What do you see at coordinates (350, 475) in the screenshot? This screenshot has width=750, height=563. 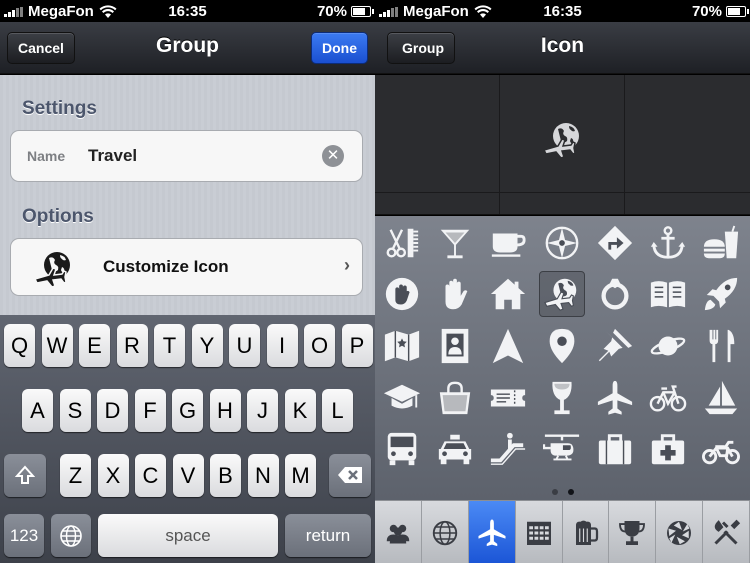 I see `delete-key` at bounding box center [350, 475].